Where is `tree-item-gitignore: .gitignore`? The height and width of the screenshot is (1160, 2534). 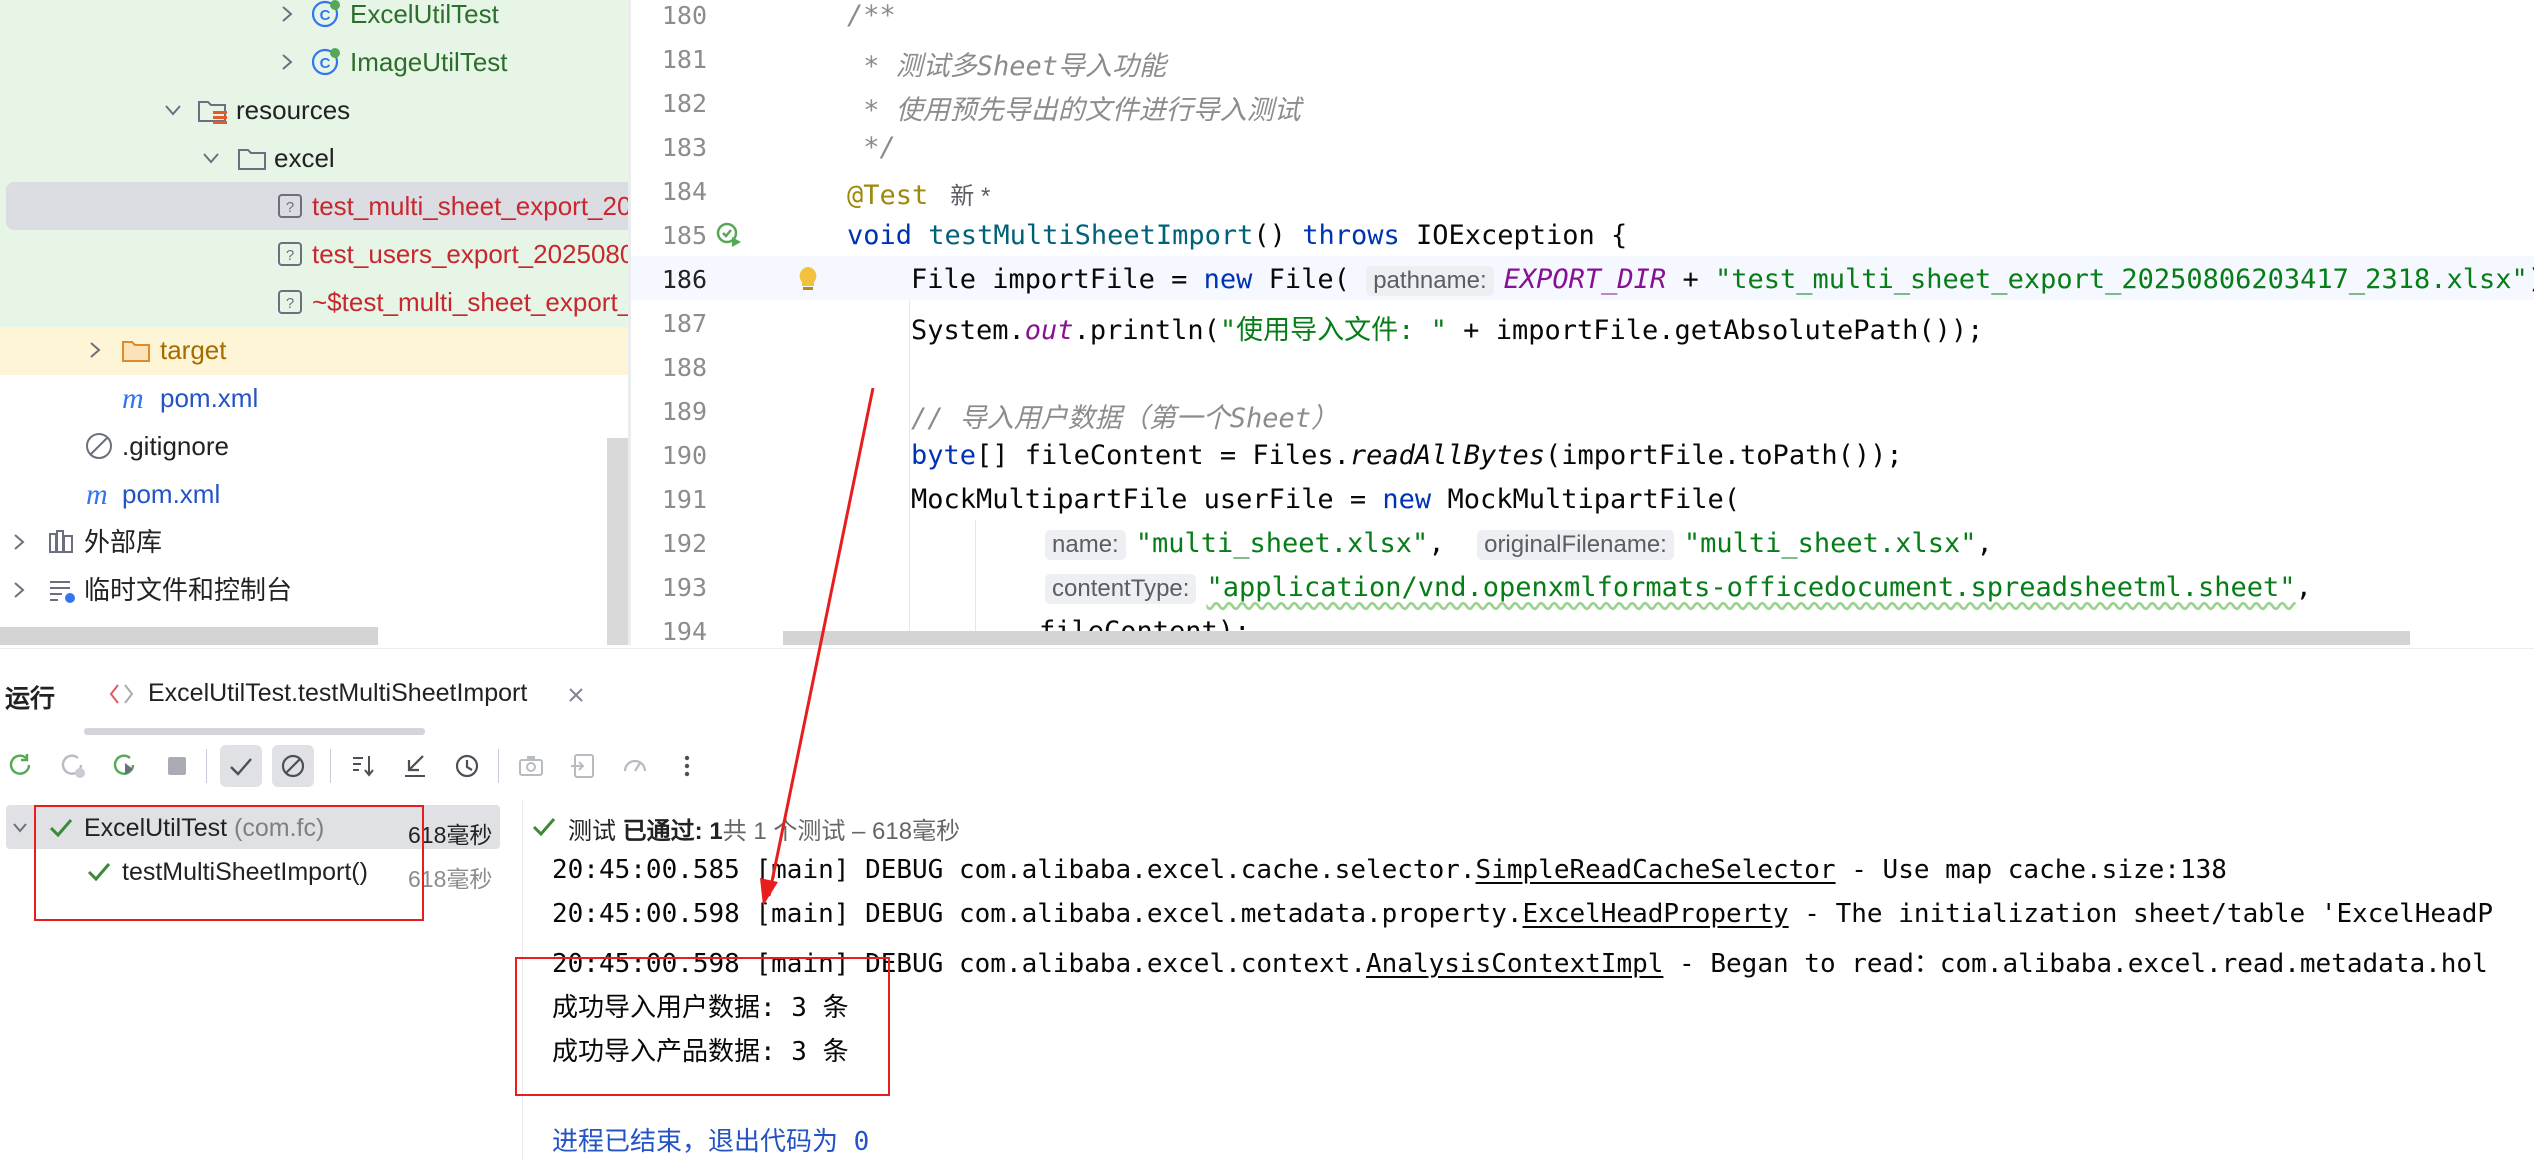 tree-item-gitignore: .gitignore is located at coordinates (314, 446).